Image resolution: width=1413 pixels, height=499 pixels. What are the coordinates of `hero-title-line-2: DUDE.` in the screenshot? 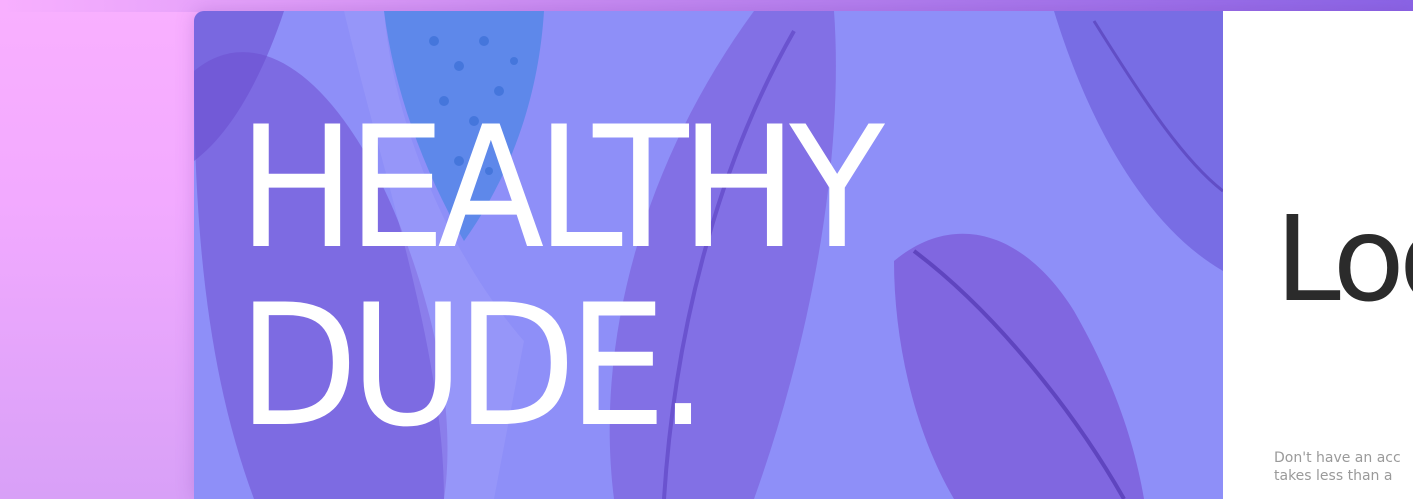 It's located at (473, 366).